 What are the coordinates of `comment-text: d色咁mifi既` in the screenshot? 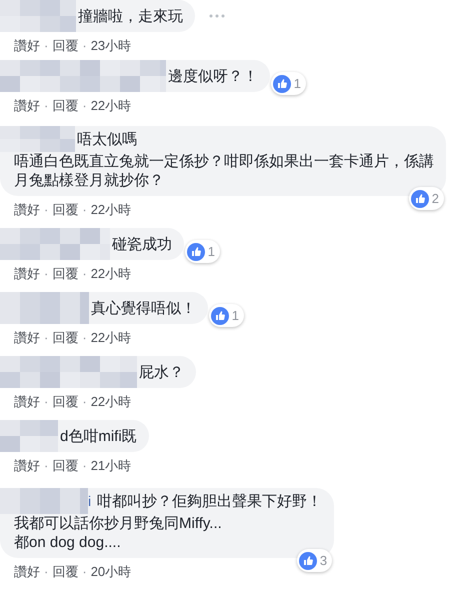 It's located at (98, 436).